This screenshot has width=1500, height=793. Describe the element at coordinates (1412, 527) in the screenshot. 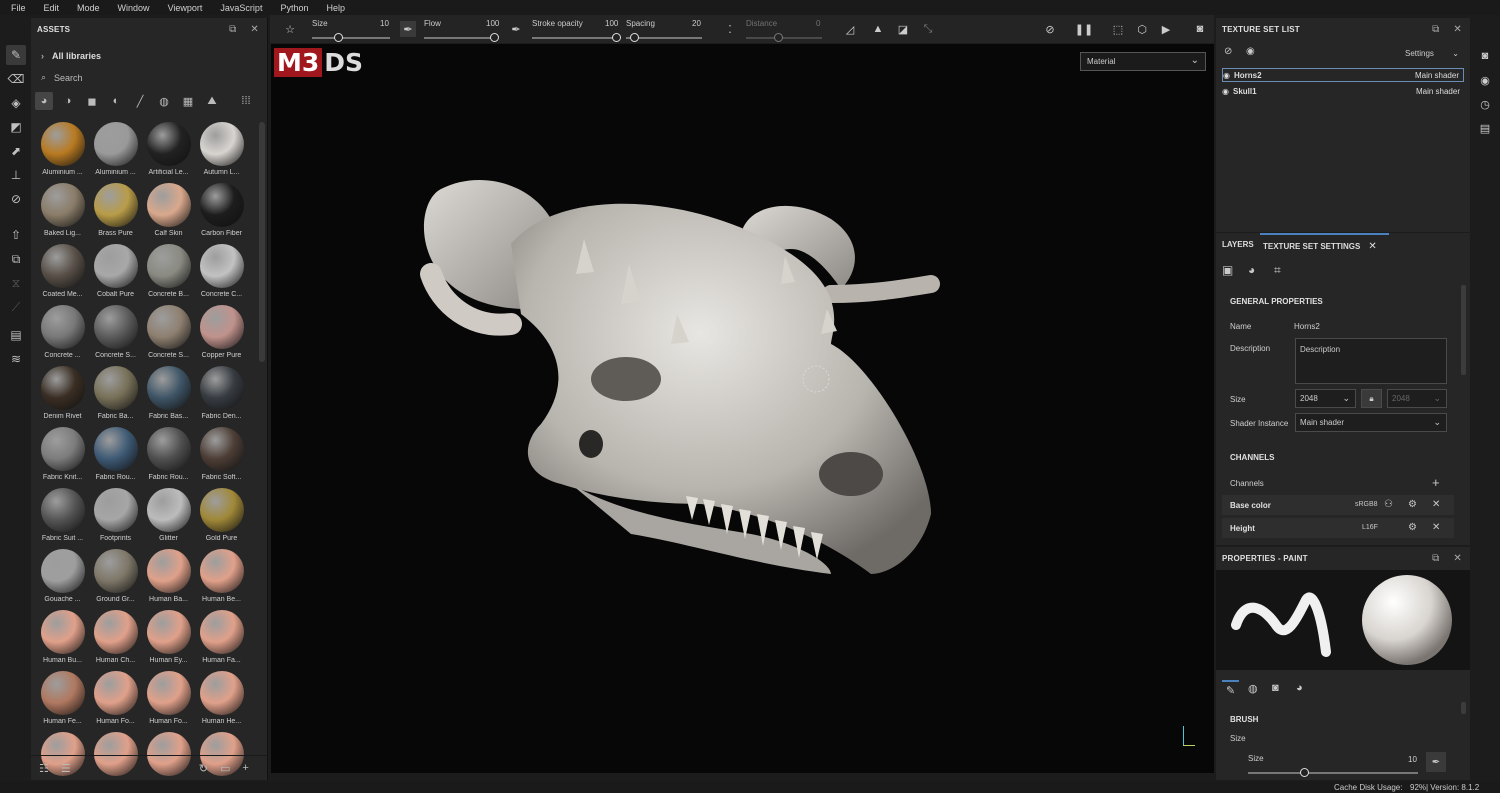

I see `gear-icon: ⚙` at that location.